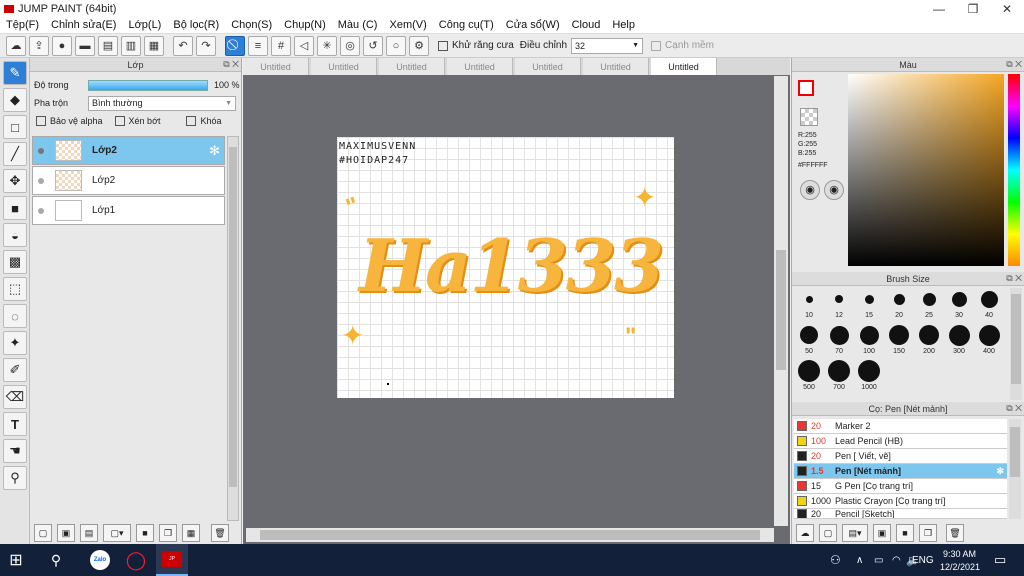 The height and width of the screenshot is (576, 1024). Describe the element at coordinates (684, 66) in the screenshot. I see `tab-untitled-active: Untitled` at that location.